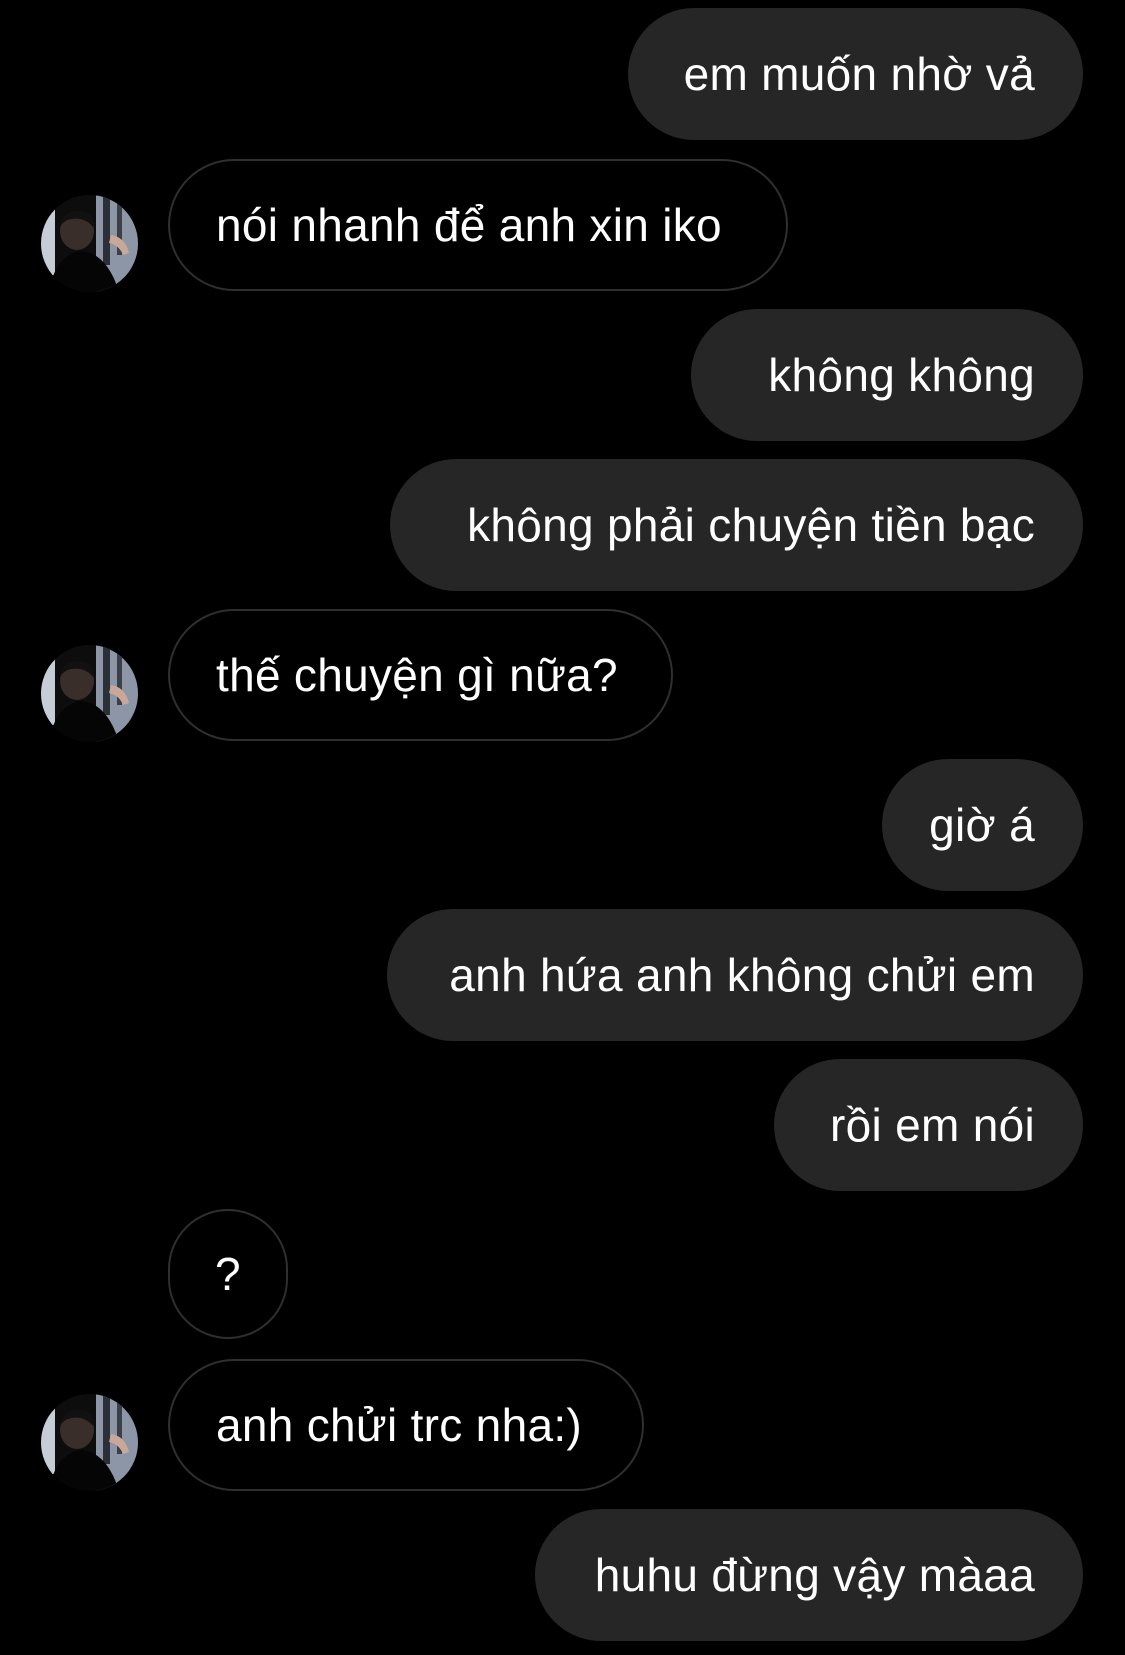 The image size is (1125, 1655). What do you see at coordinates (932, 1125) in the screenshot?
I see `message-text: rồi em nói` at bounding box center [932, 1125].